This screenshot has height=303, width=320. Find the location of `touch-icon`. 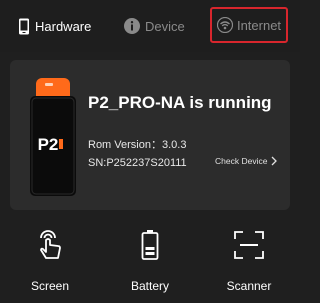

touch-icon is located at coordinates (50, 244).